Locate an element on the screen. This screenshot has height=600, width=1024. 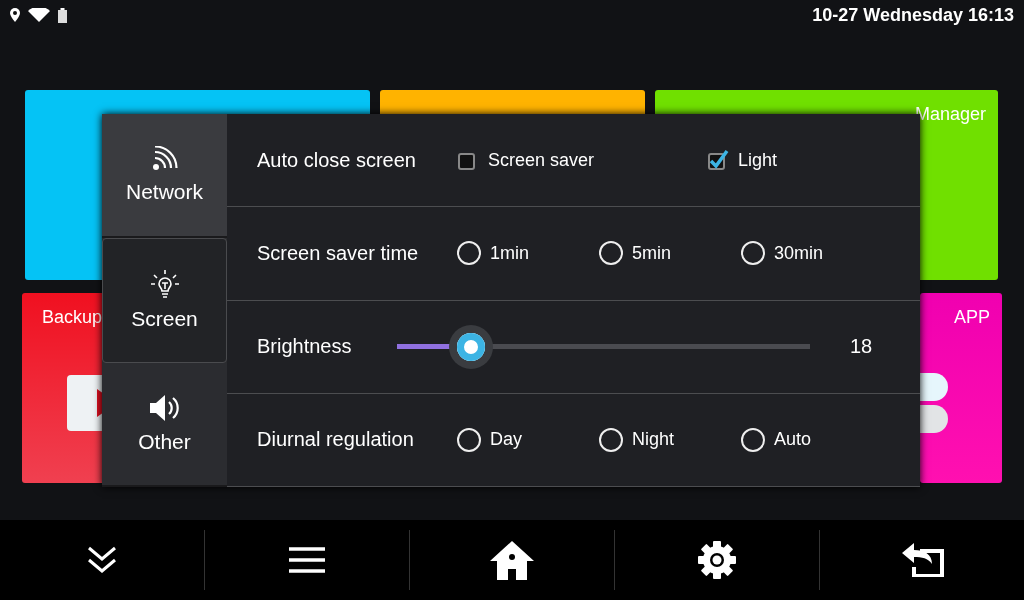
battery-icon is located at coordinates (62, 15).